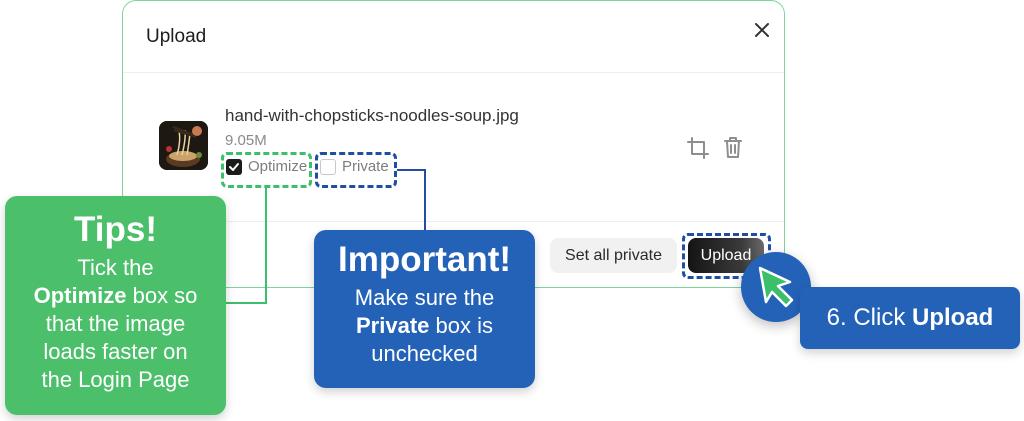  I want to click on important-line: unchecked, so click(424, 353).